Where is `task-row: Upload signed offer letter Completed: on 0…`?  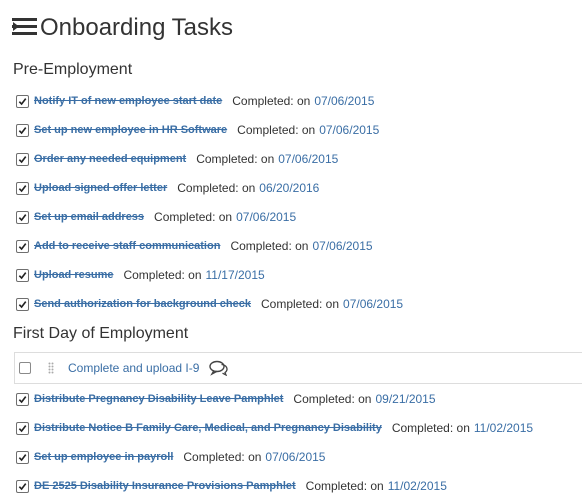
task-row: Upload signed offer letter Completed: on 0… is located at coordinates (299, 188).